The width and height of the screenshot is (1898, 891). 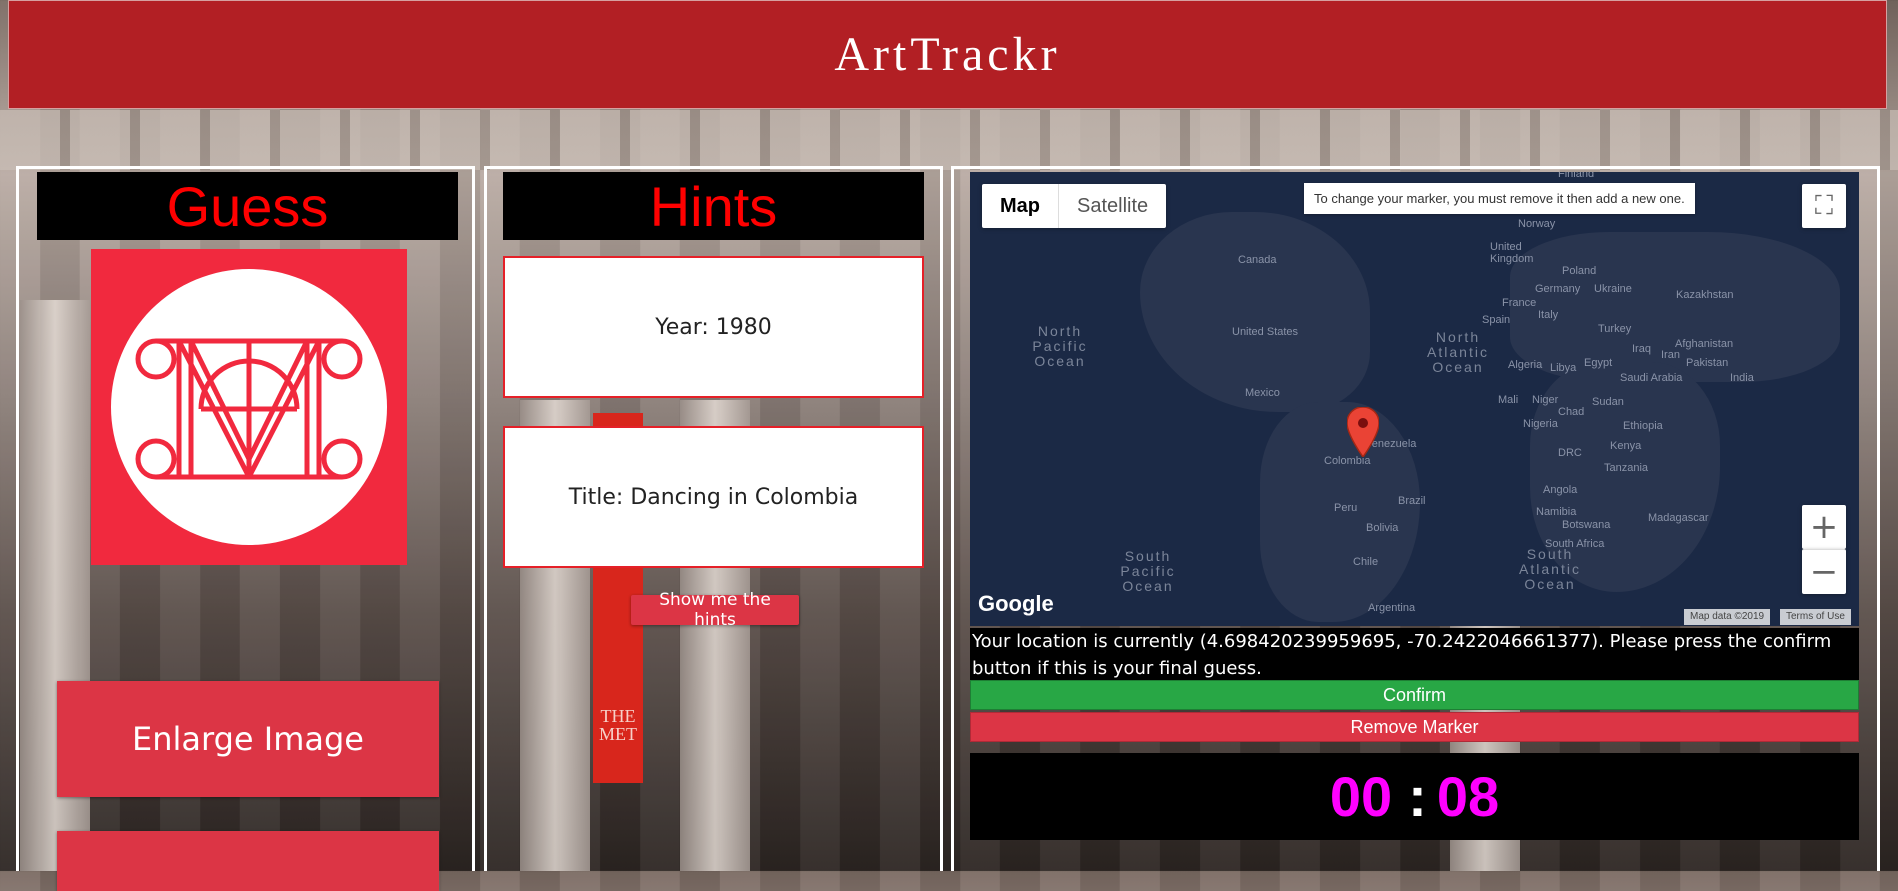 What do you see at coordinates (1651, 378) in the screenshot?
I see `map-label: Saudi Arabia` at bounding box center [1651, 378].